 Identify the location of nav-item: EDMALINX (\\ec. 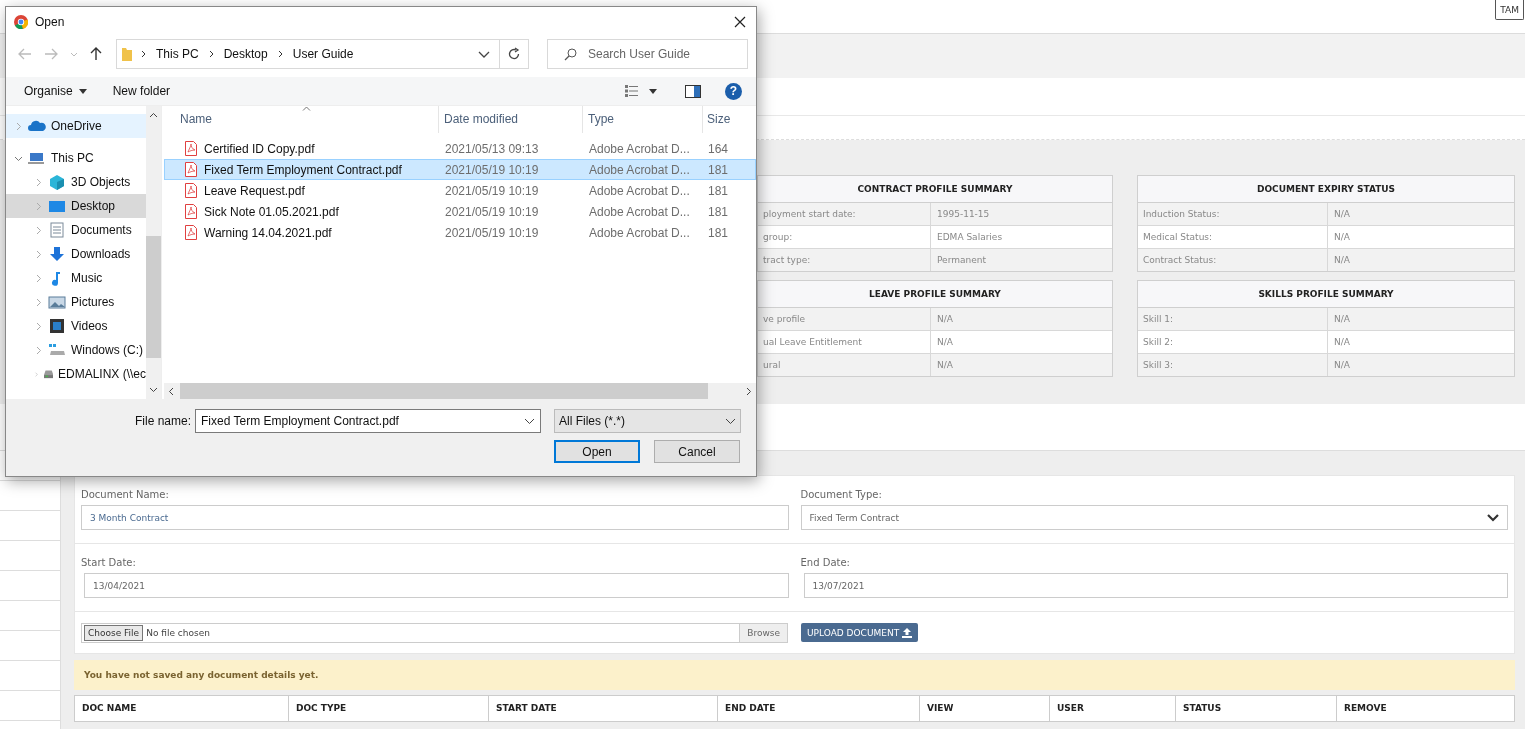
(76, 374).